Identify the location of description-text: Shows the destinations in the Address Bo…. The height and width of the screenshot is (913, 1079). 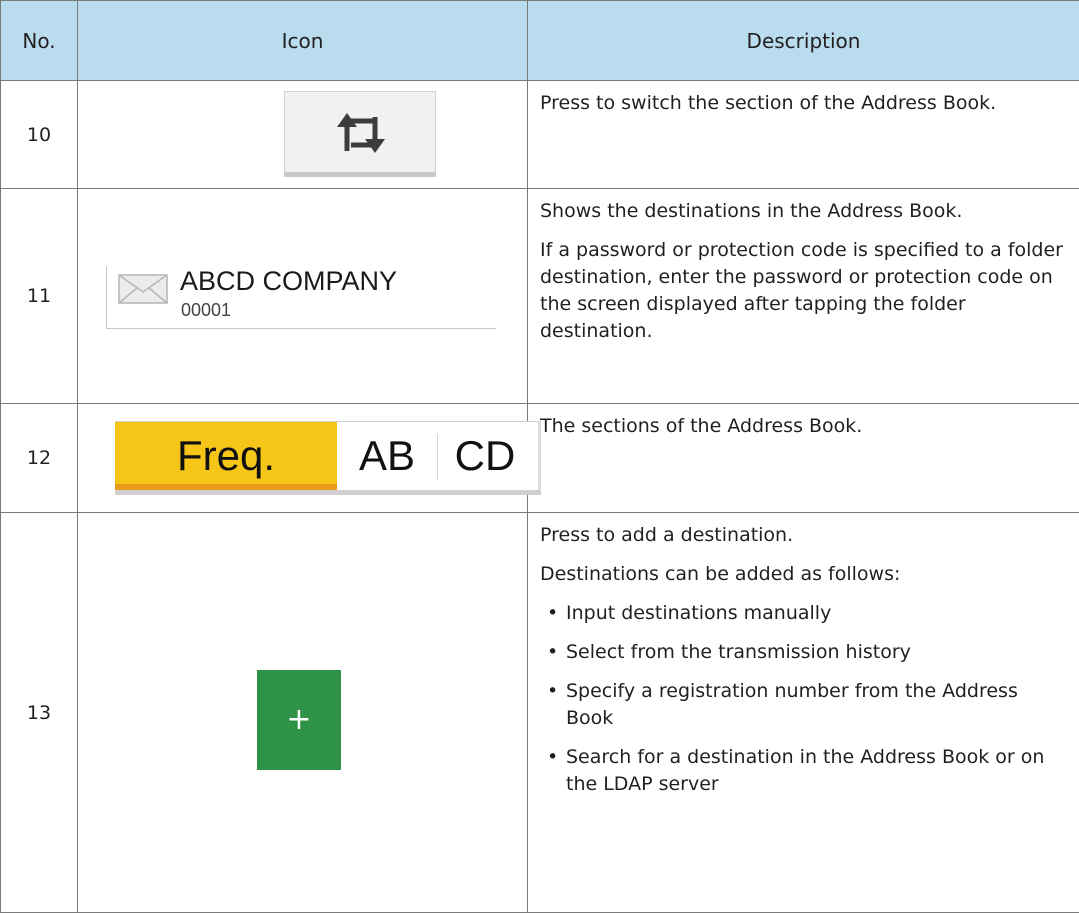
(804, 211).